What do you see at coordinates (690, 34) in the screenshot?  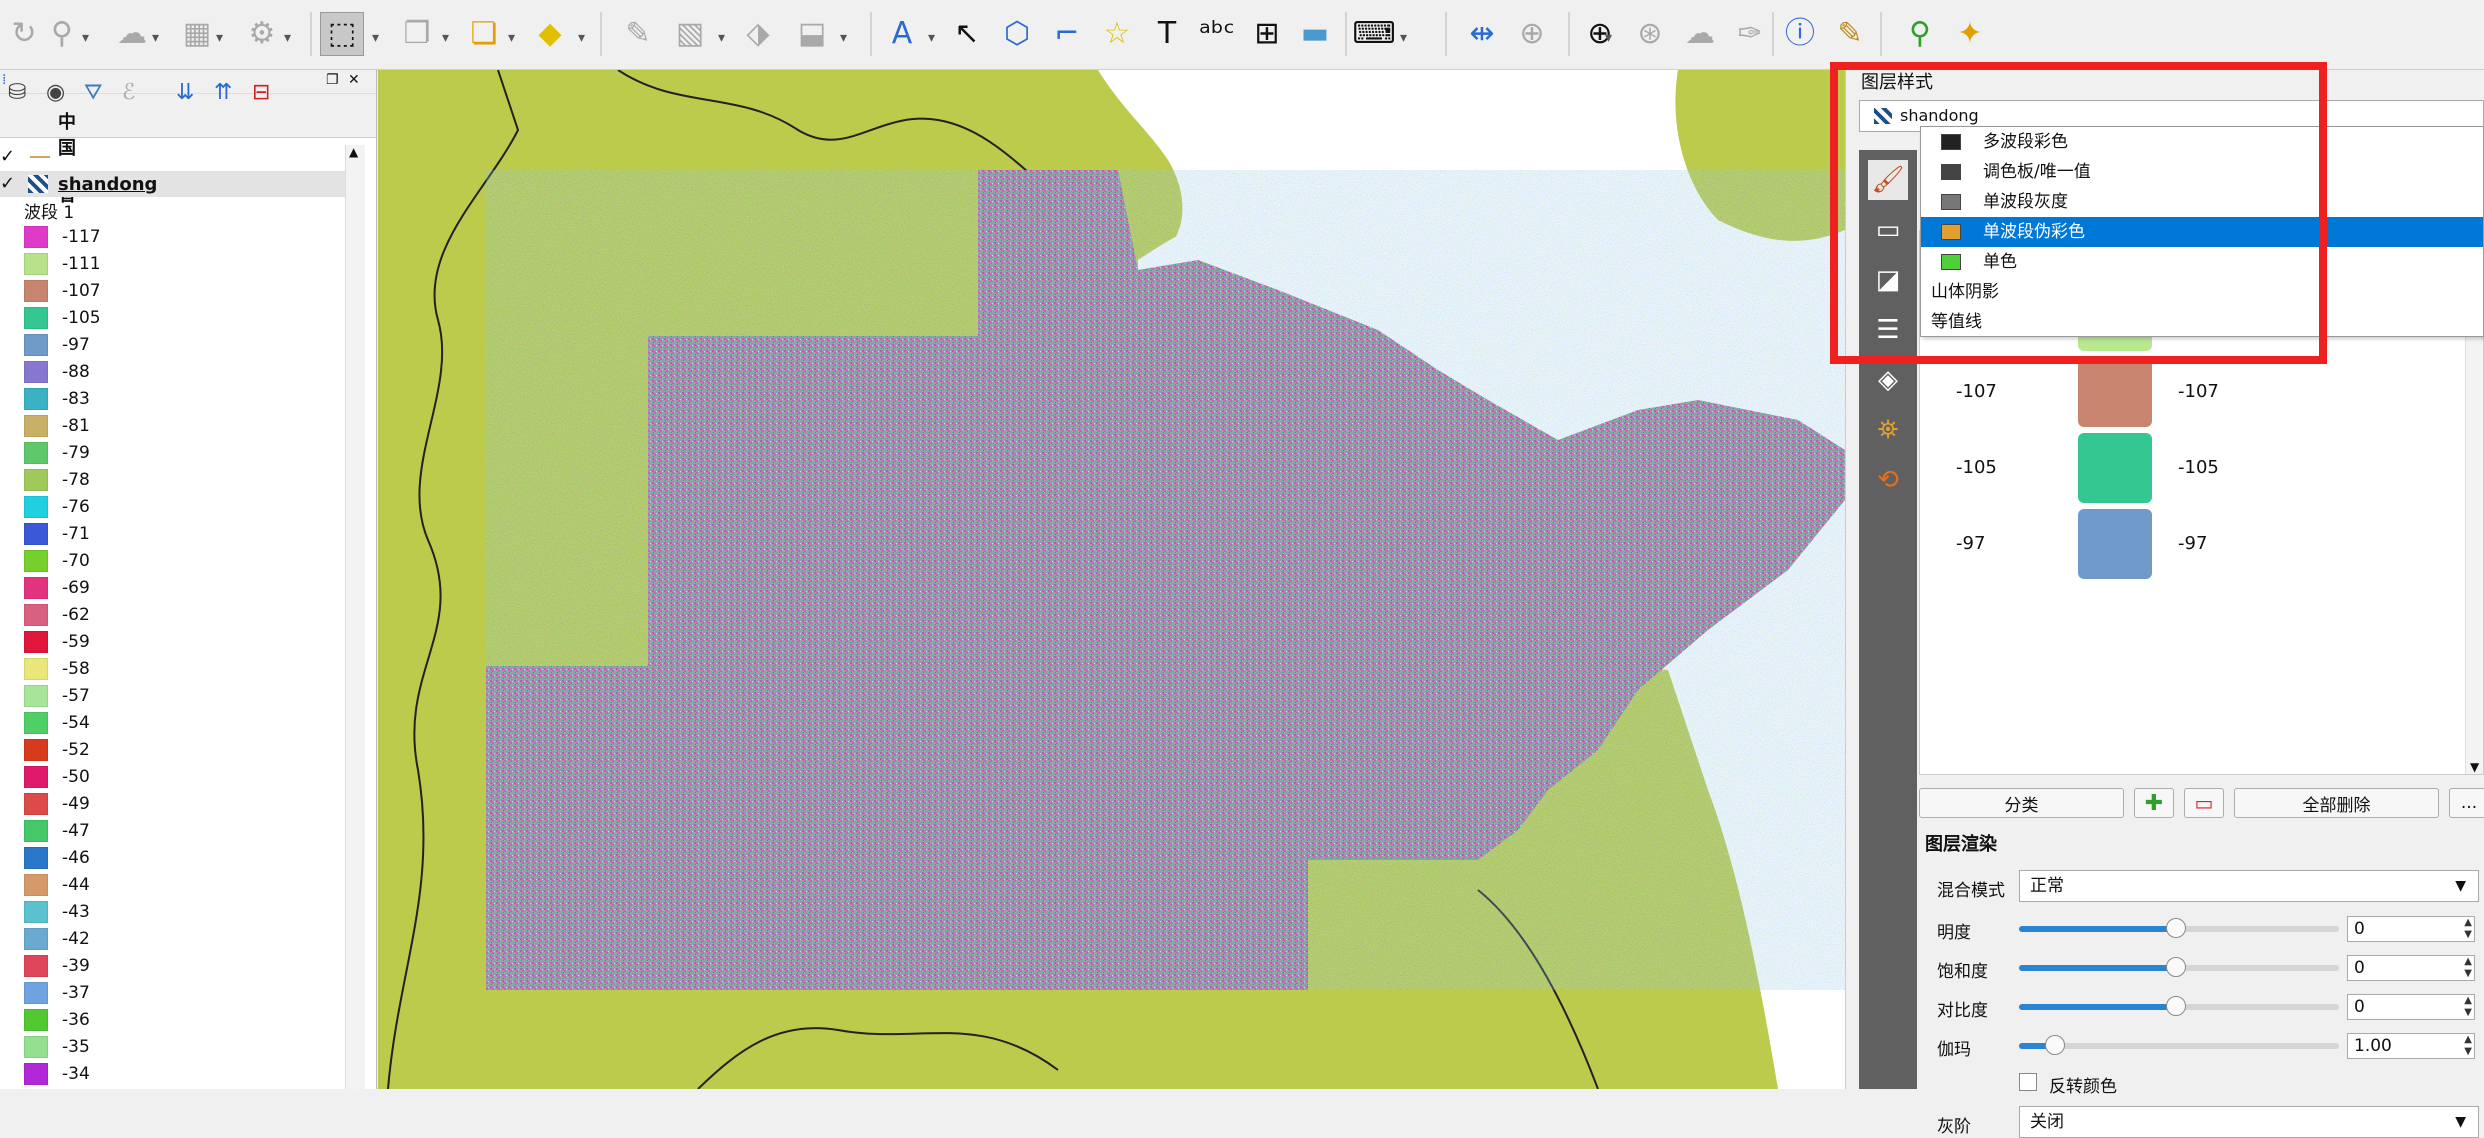 I see `shape-icon: ▧` at bounding box center [690, 34].